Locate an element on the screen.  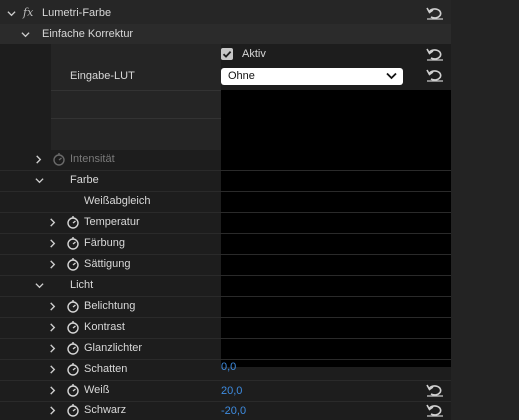
section-basic-correction: Einfache Korrektur is located at coordinates (225, 34).